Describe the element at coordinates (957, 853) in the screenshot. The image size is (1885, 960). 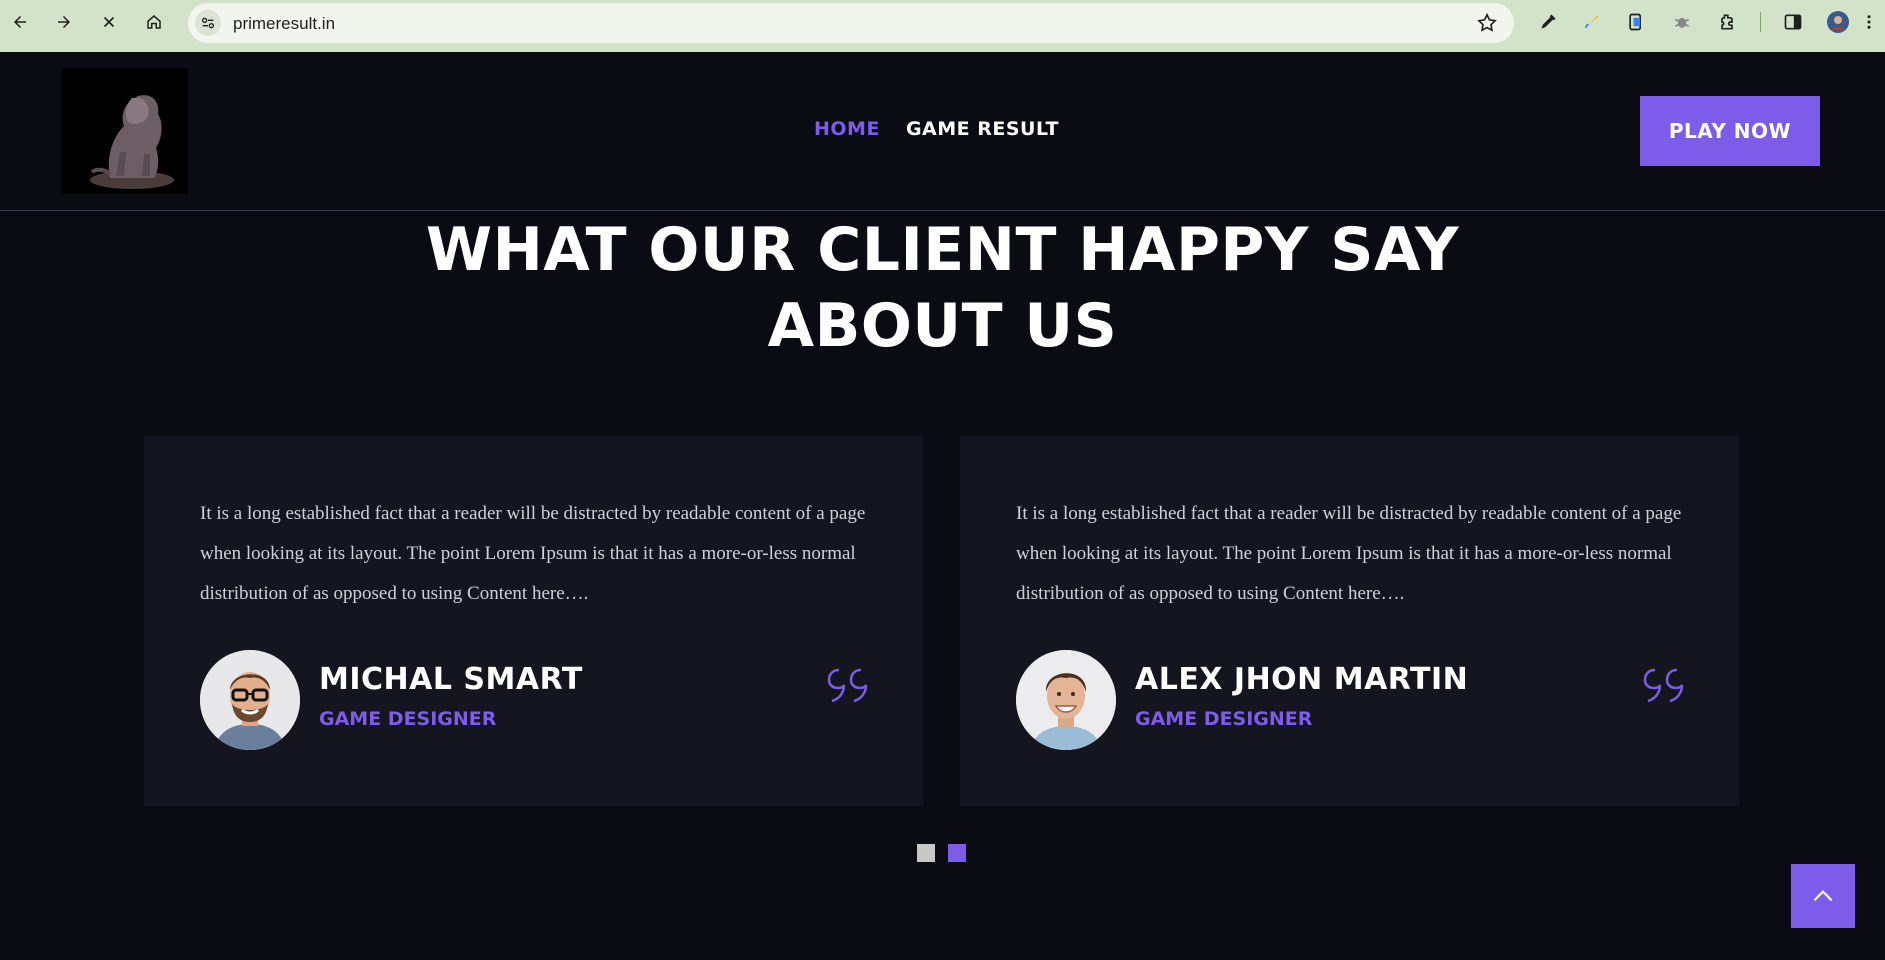
I see `slider-dot-2-active` at that location.